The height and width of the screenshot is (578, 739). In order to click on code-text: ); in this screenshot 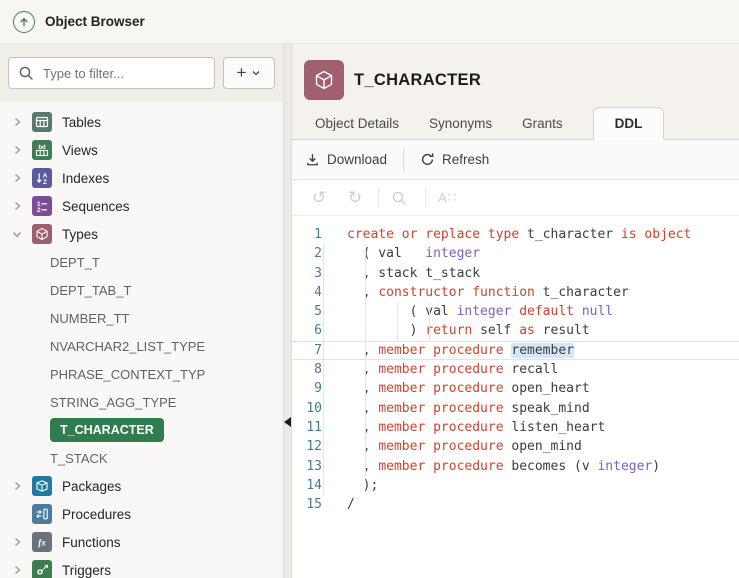, I will do `click(363, 485)`.